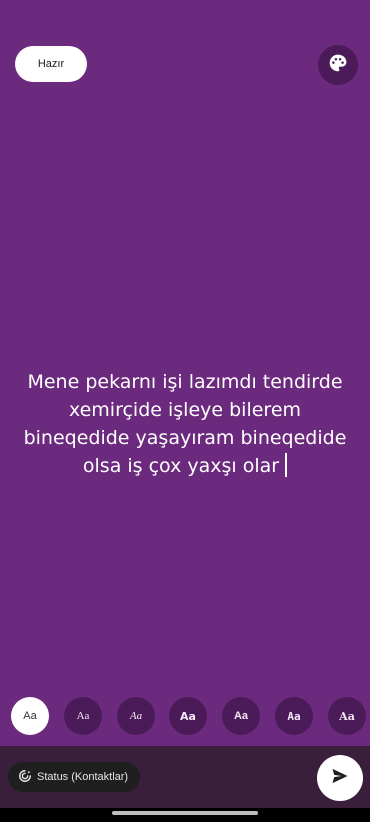 The height and width of the screenshot is (822, 370). I want to click on audience-label: Status (Kontaktlar), so click(83, 777).